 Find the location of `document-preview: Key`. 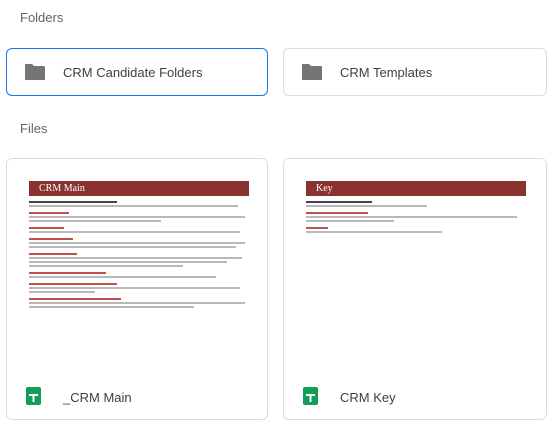

document-preview: Key is located at coordinates (416, 207).